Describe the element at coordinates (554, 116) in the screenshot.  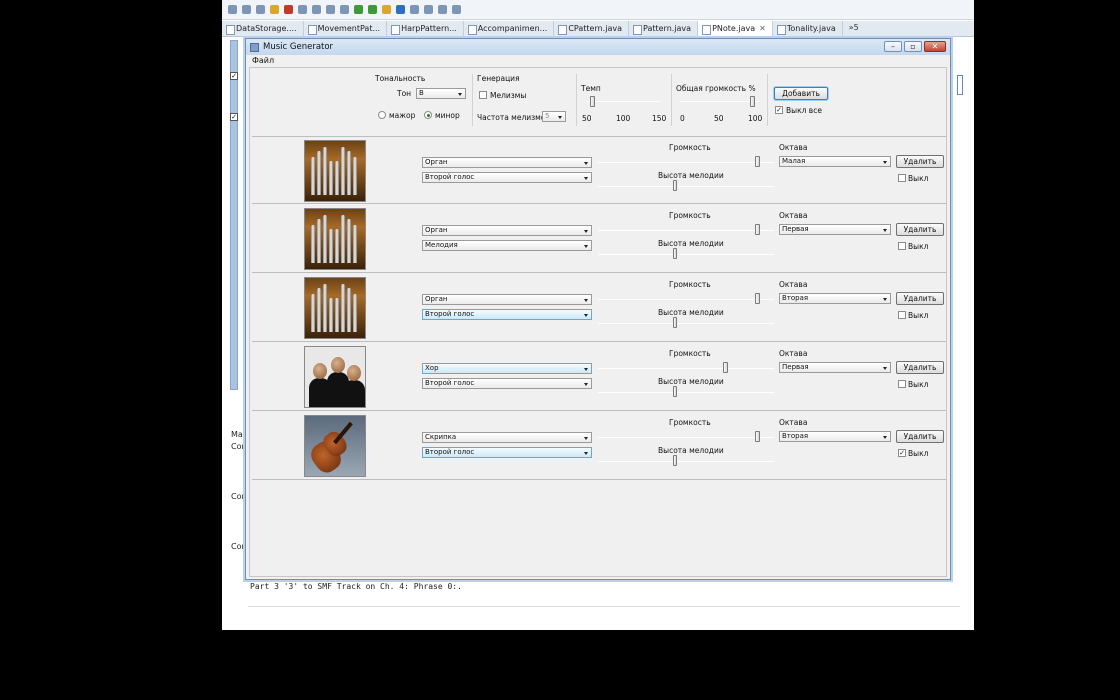
I see `melisma-freq-select: 5` at that location.